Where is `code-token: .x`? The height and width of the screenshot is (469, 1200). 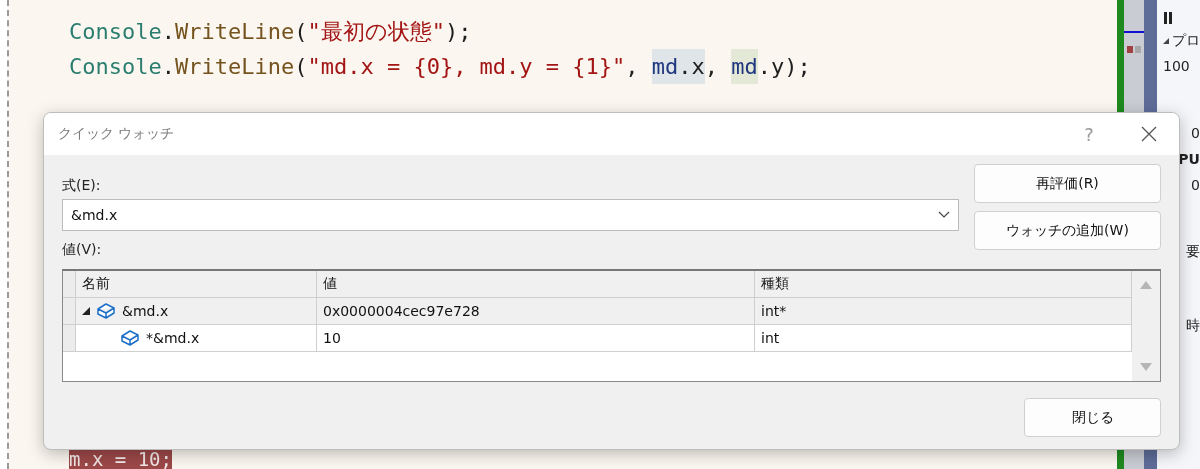 code-token: .x is located at coordinates (691, 66).